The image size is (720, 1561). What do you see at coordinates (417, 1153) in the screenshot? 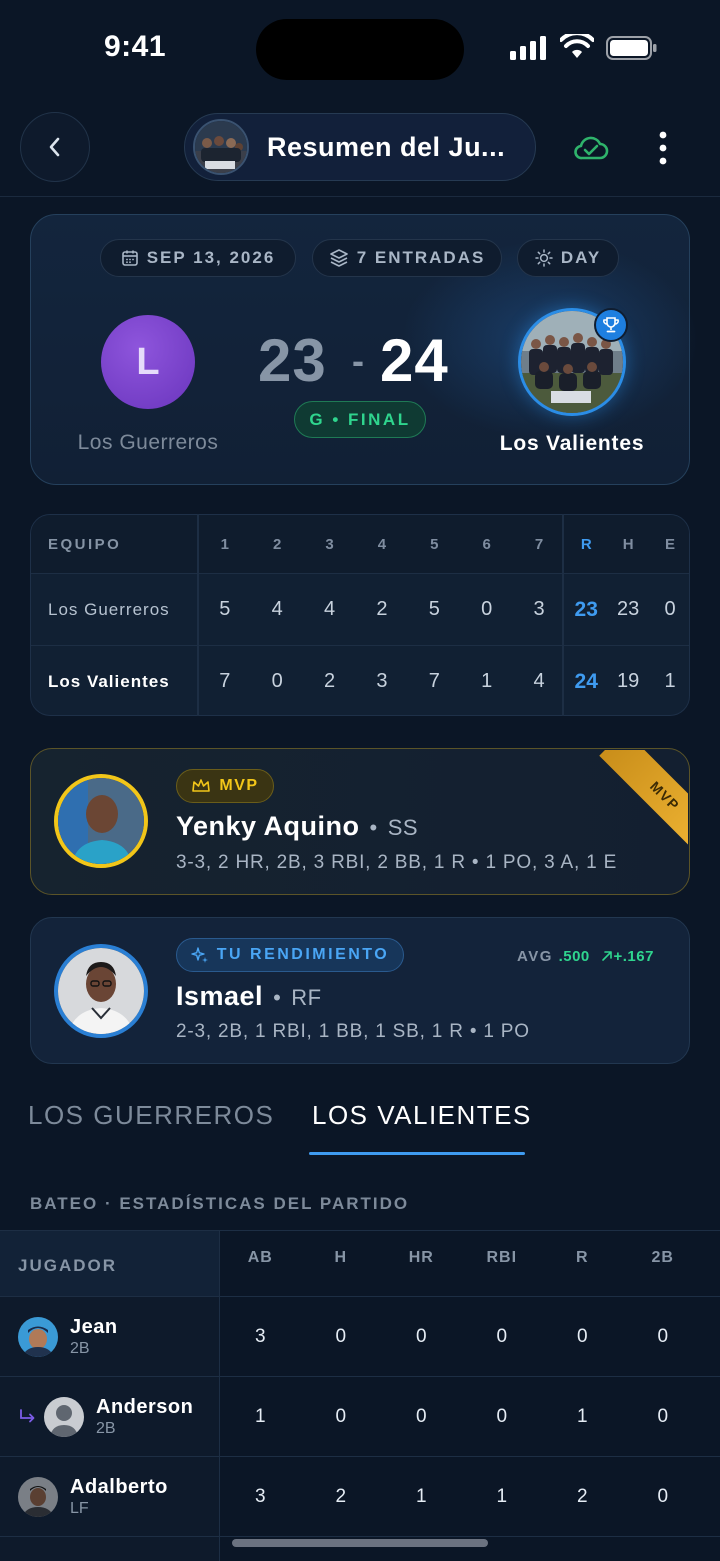
I see `active-tab-indicator` at bounding box center [417, 1153].